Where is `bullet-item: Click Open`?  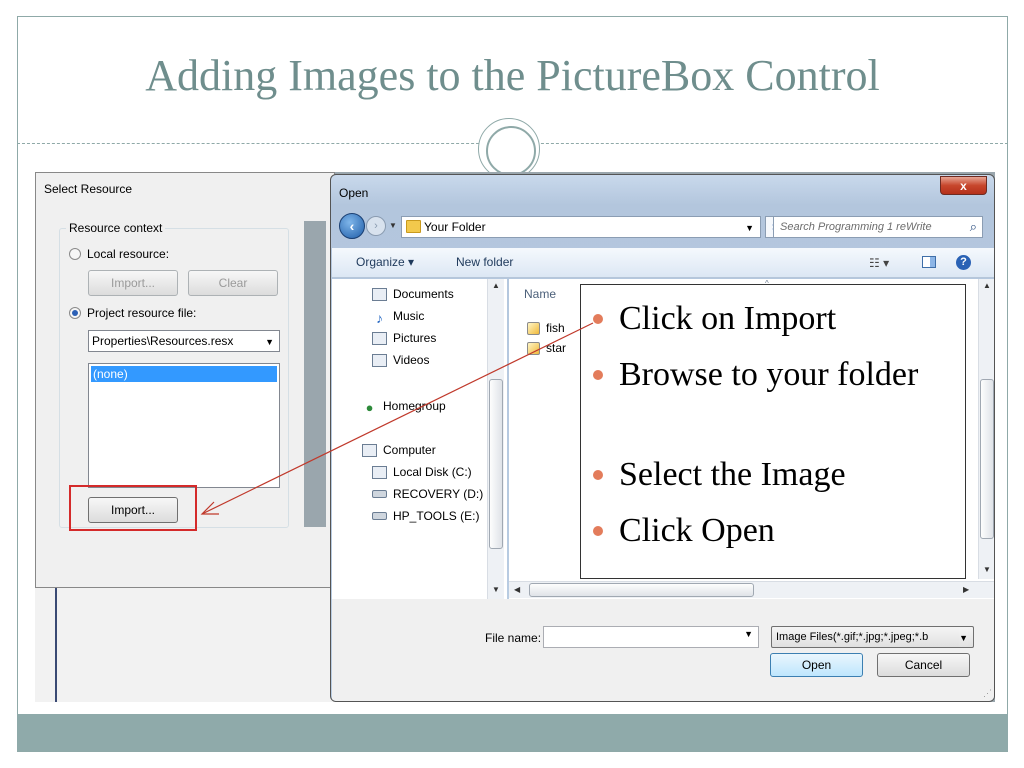
bullet-item: Click Open is located at coordinates (684, 531).